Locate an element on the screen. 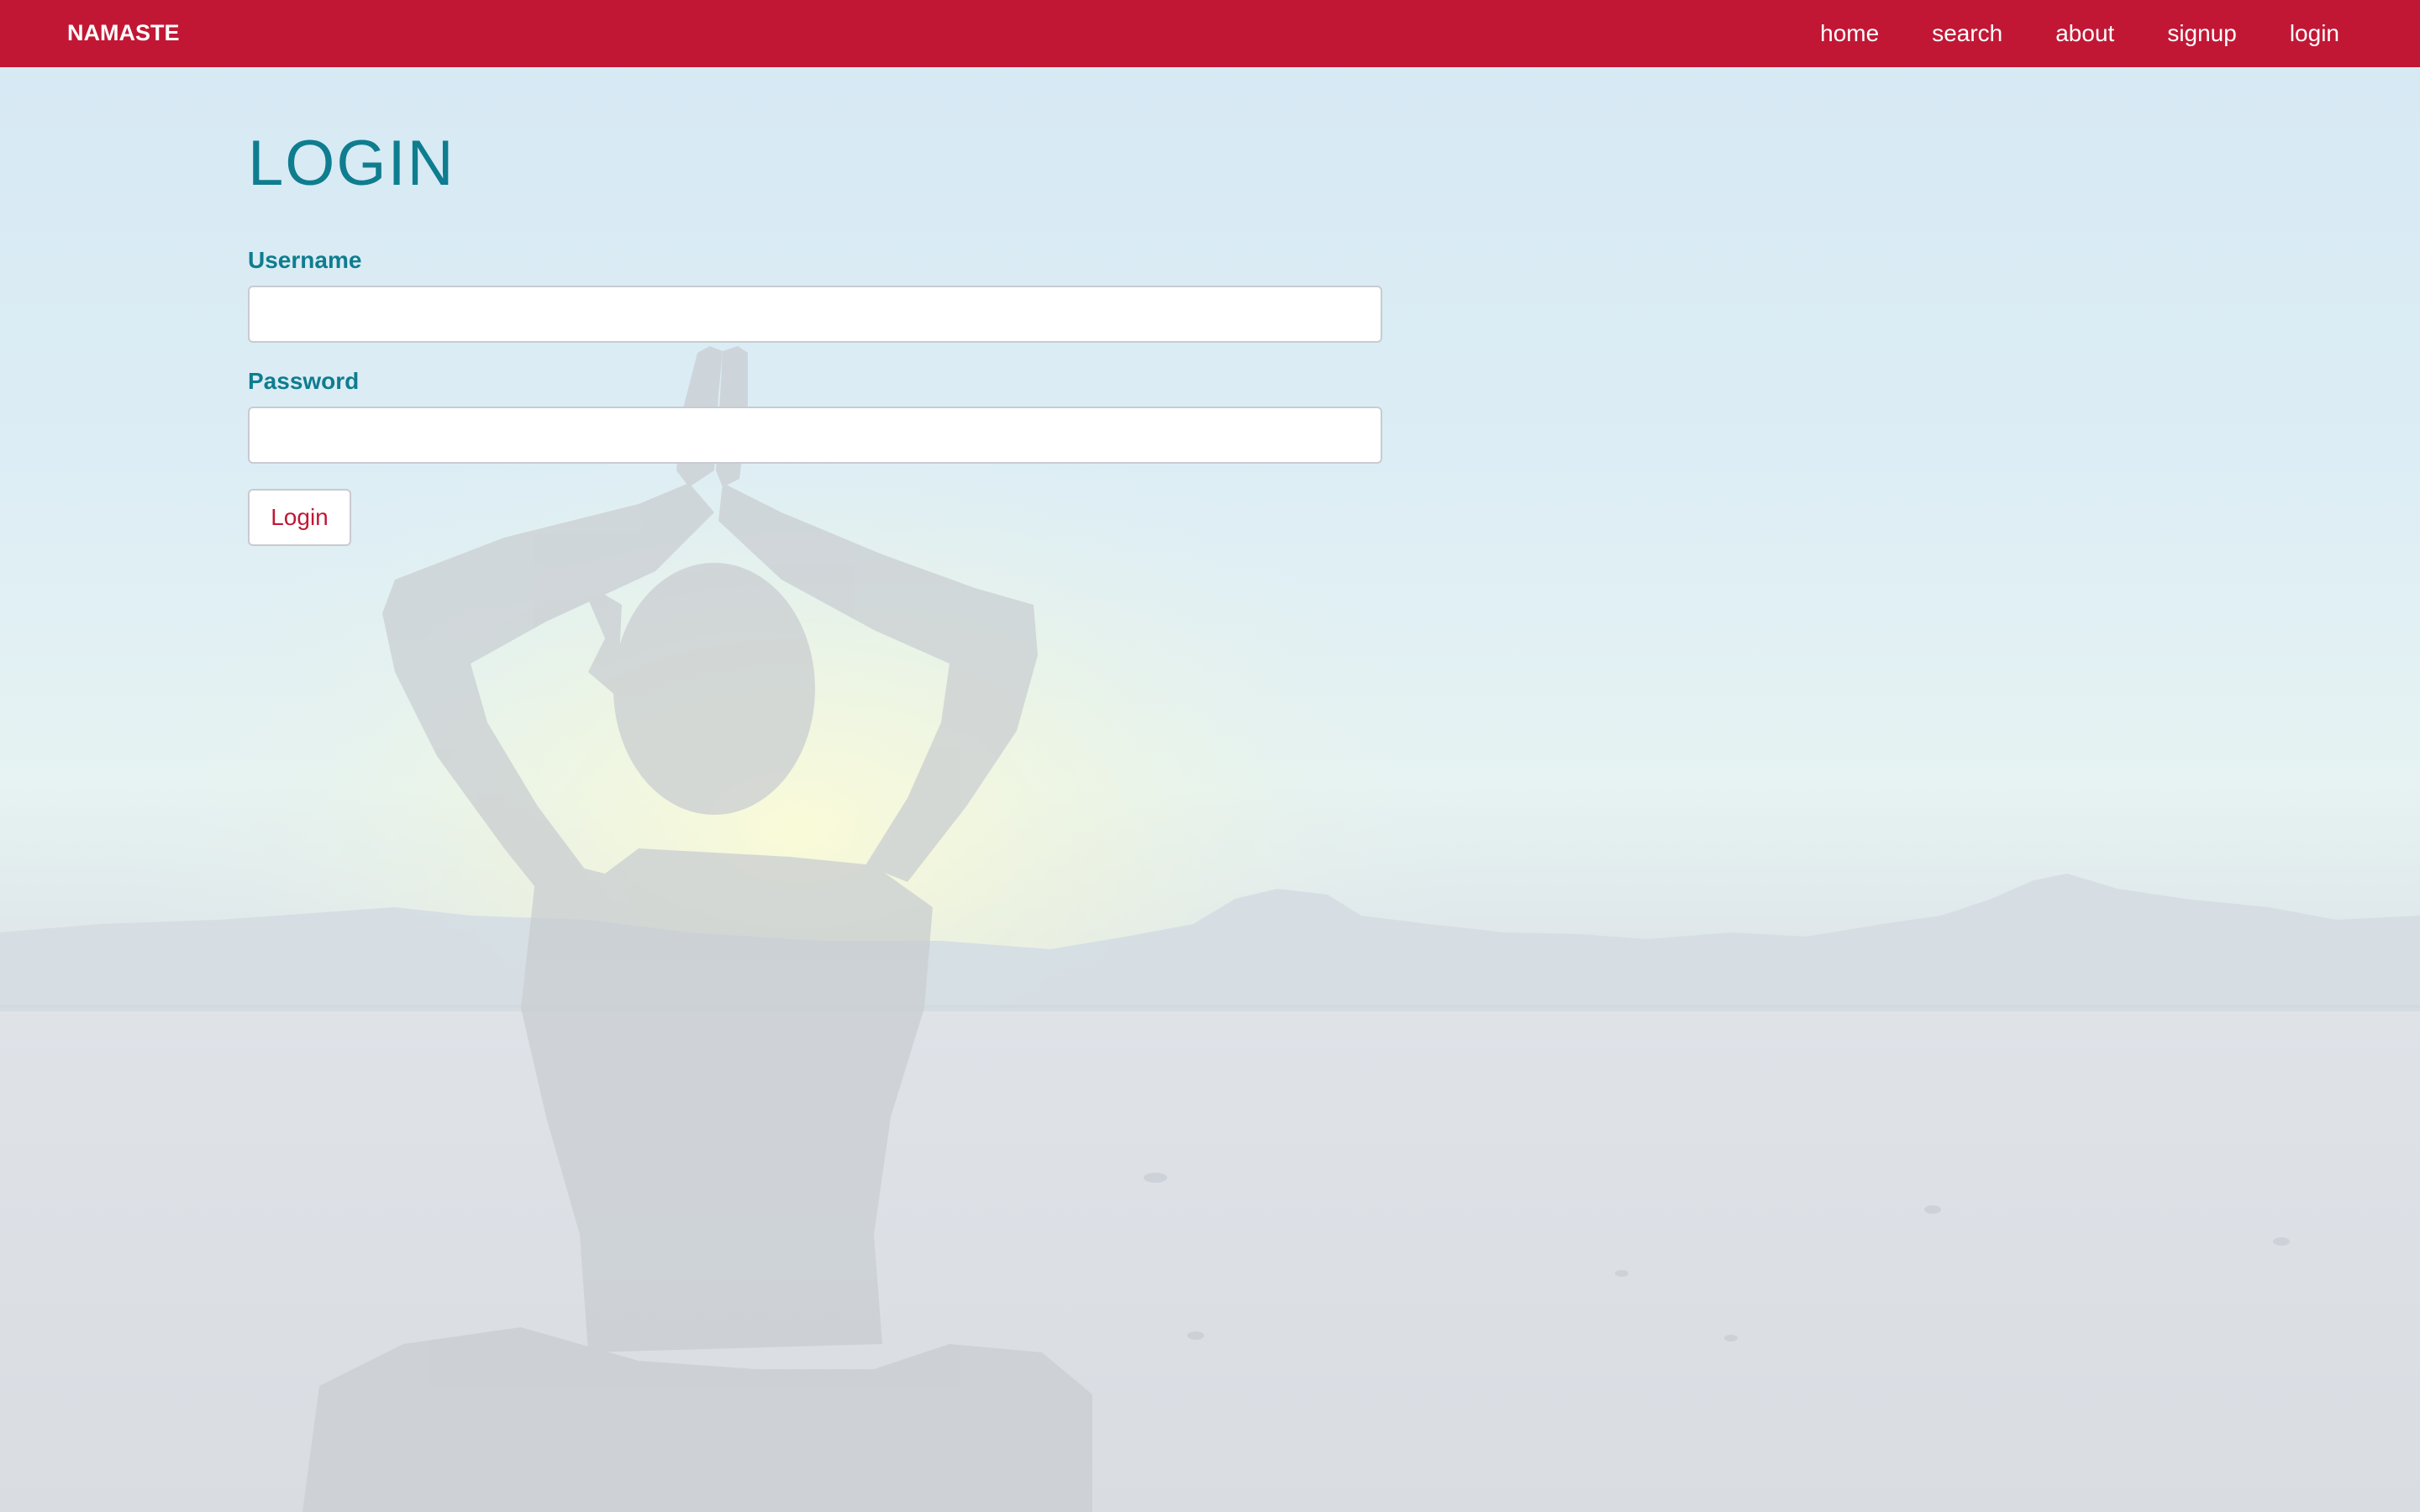  page-title: LOGIN is located at coordinates (352, 163).